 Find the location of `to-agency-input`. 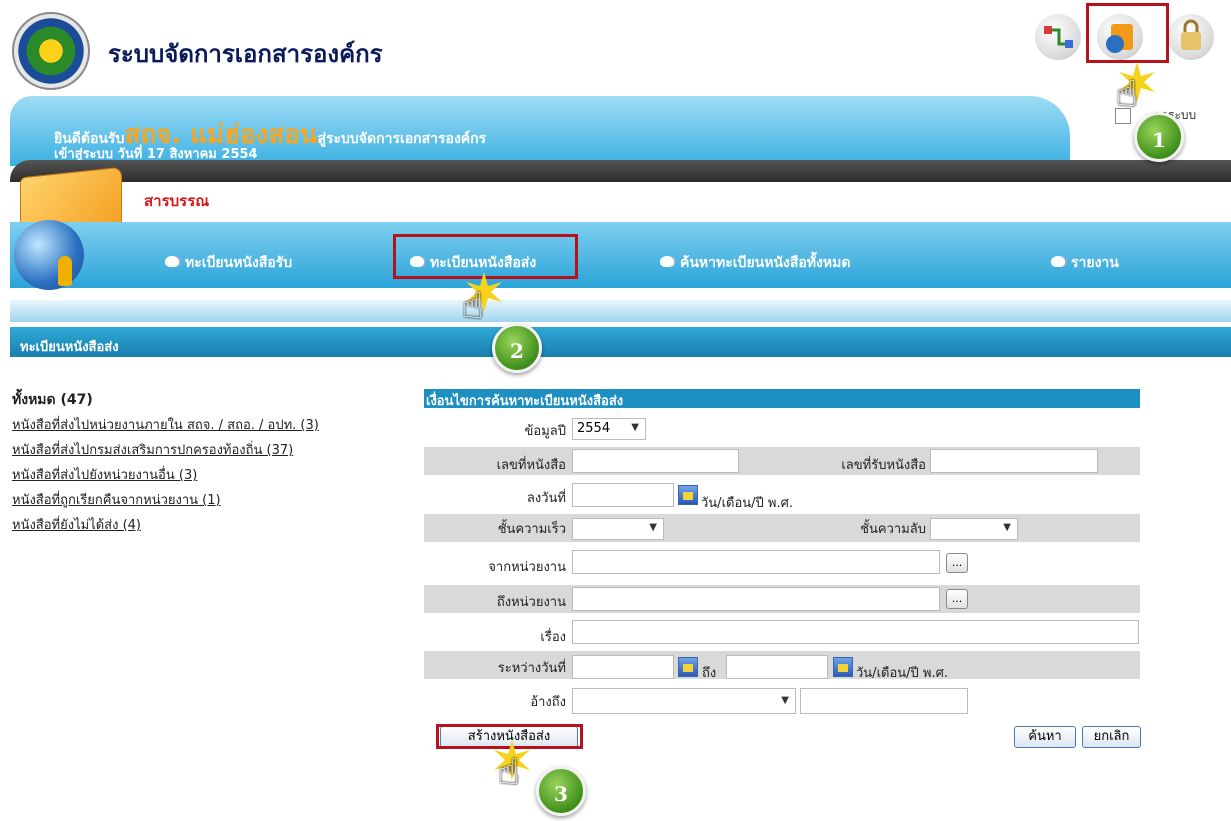

to-agency-input is located at coordinates (756, 599).